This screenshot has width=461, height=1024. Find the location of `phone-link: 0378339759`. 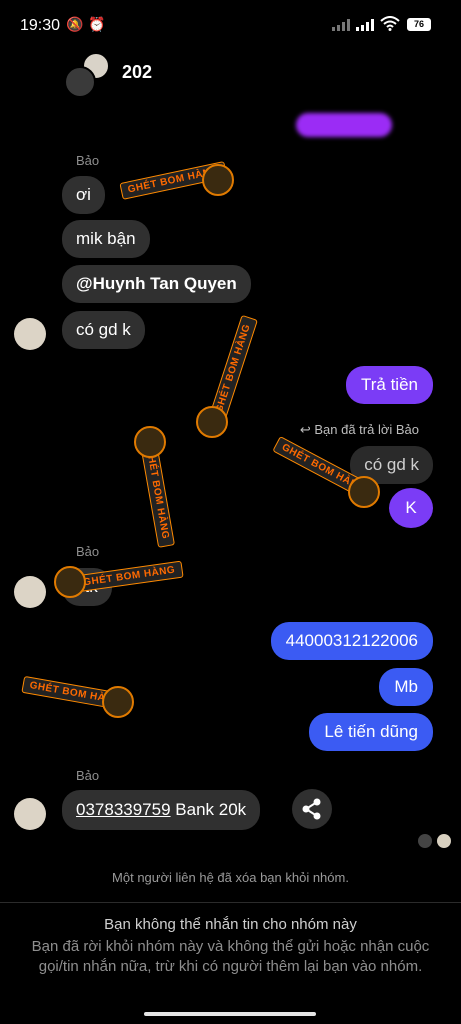

phone-link: 0378339759 is located at coordinates (123, 809).